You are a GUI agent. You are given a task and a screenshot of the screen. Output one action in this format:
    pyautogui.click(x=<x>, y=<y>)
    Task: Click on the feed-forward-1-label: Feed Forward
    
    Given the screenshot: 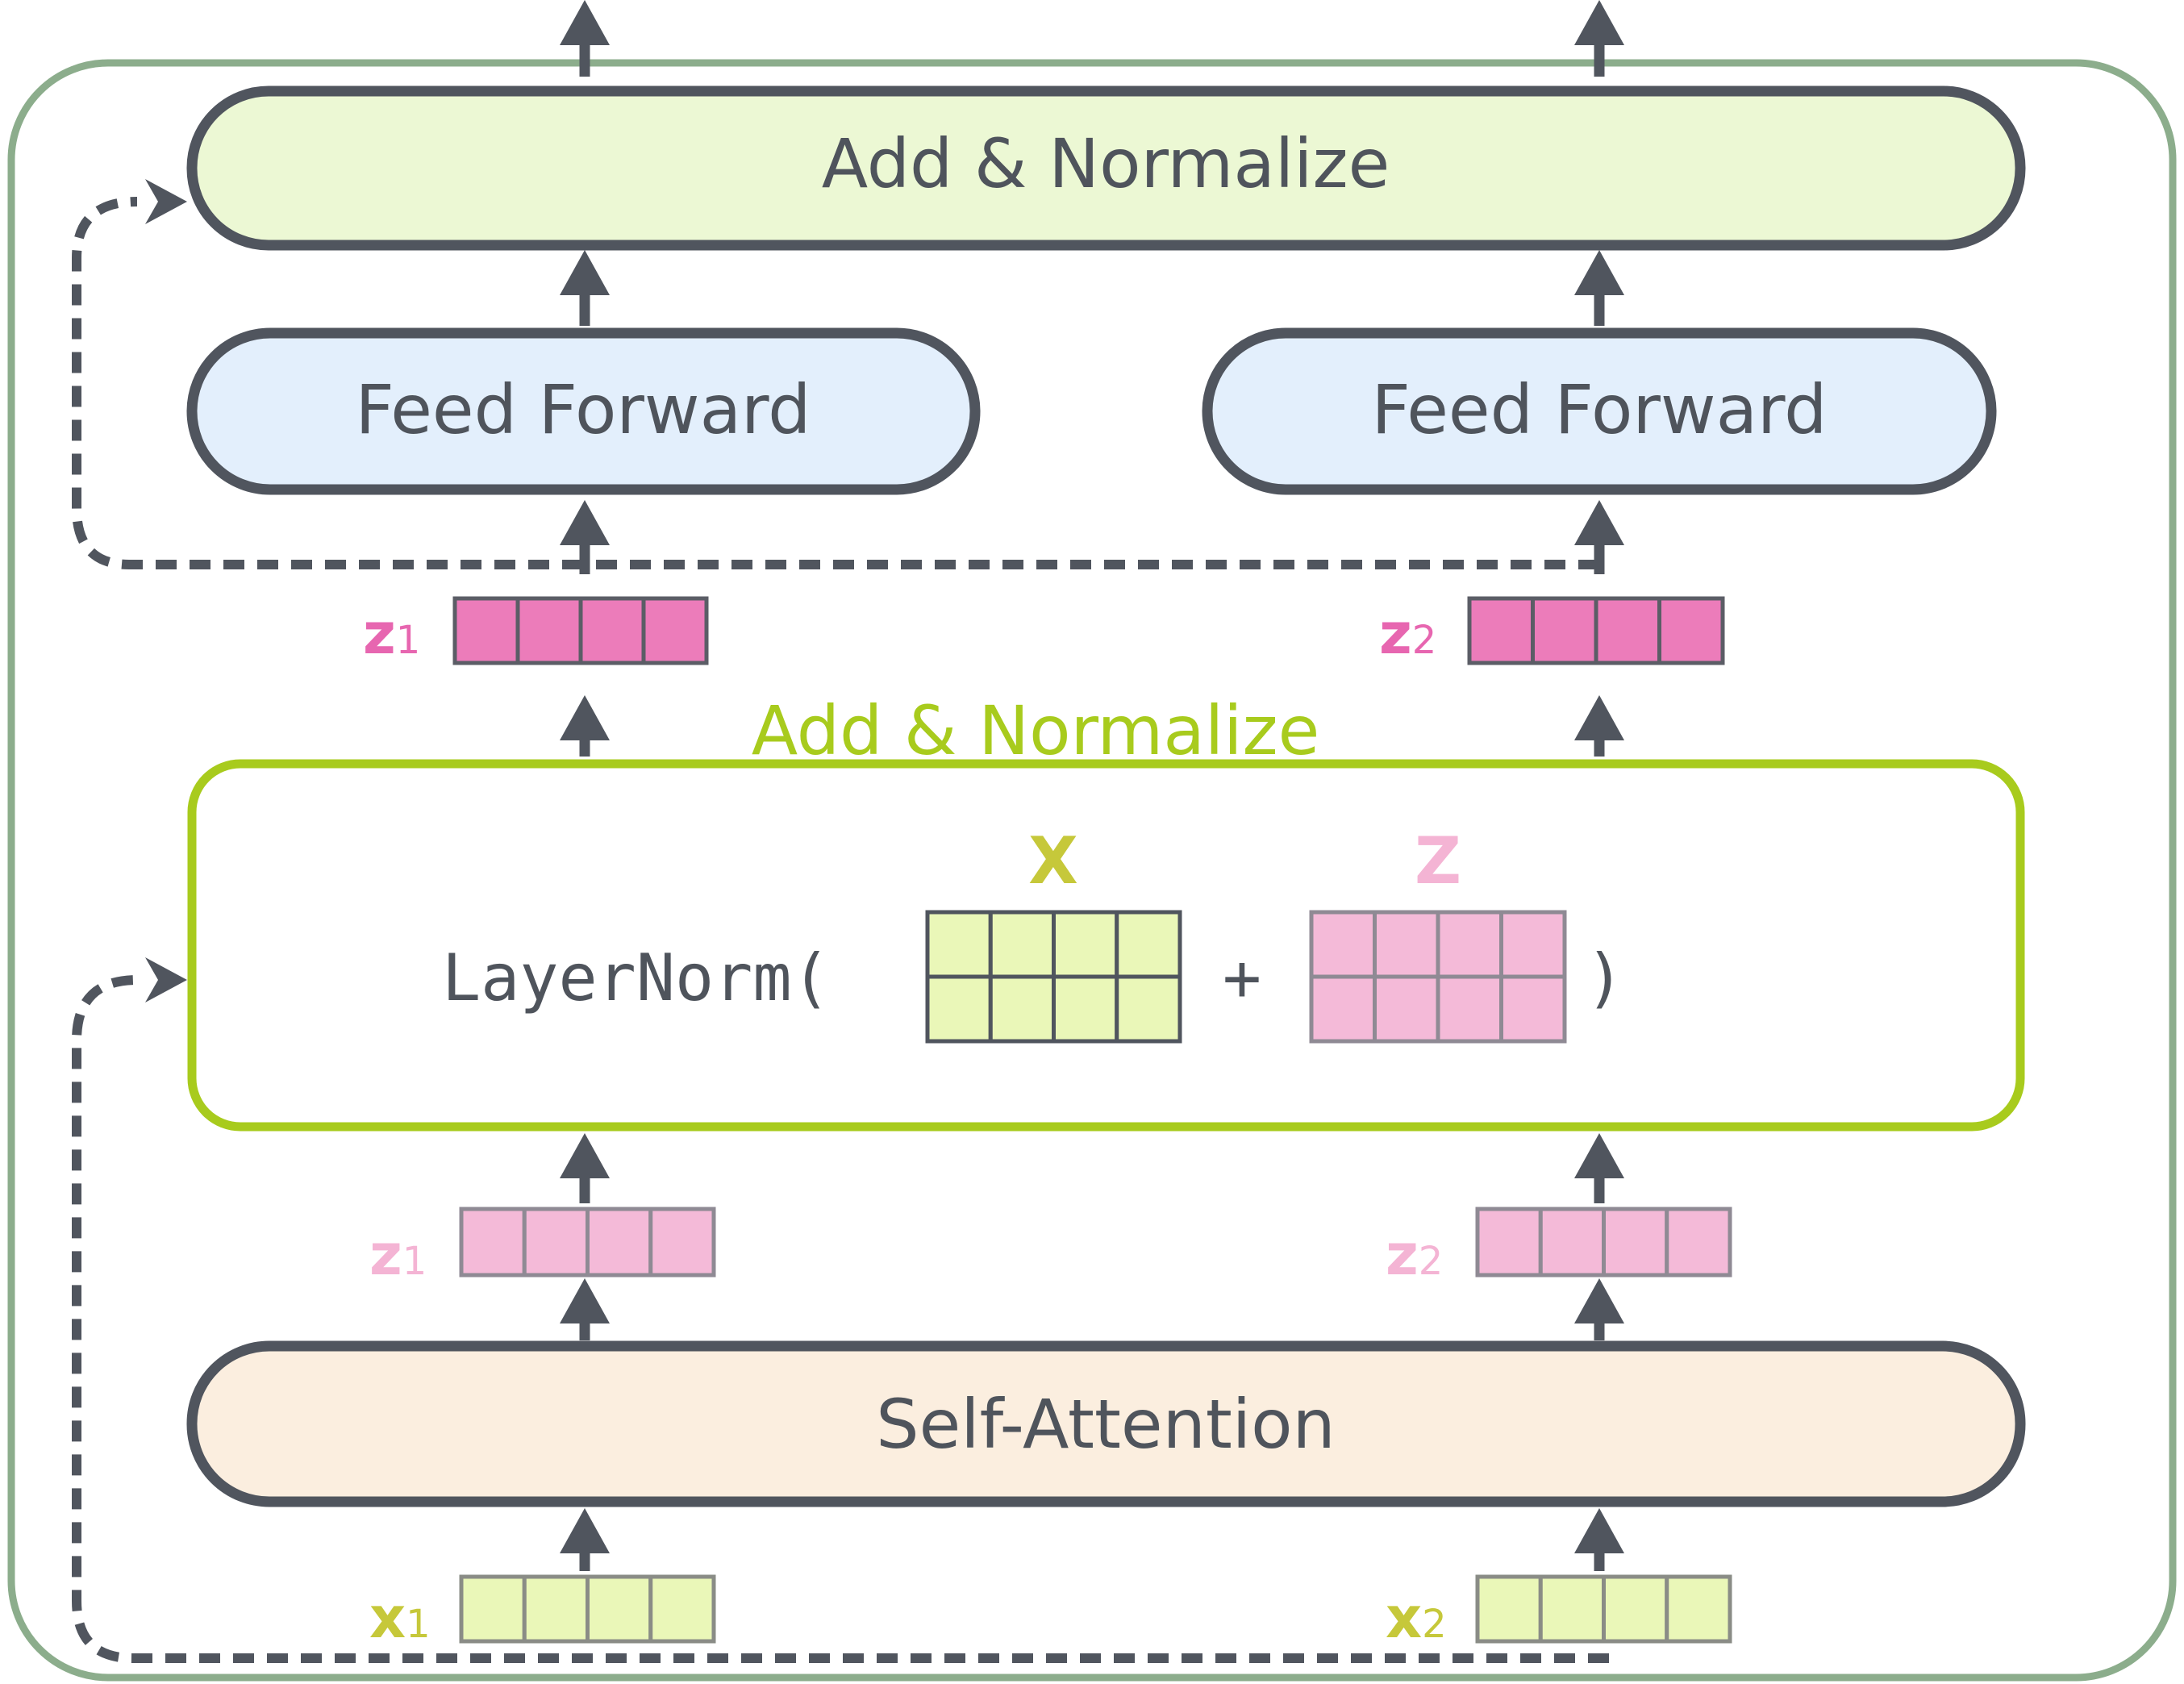 What is the action you would take?
    pyautogui.click(x=583, y=409)
    